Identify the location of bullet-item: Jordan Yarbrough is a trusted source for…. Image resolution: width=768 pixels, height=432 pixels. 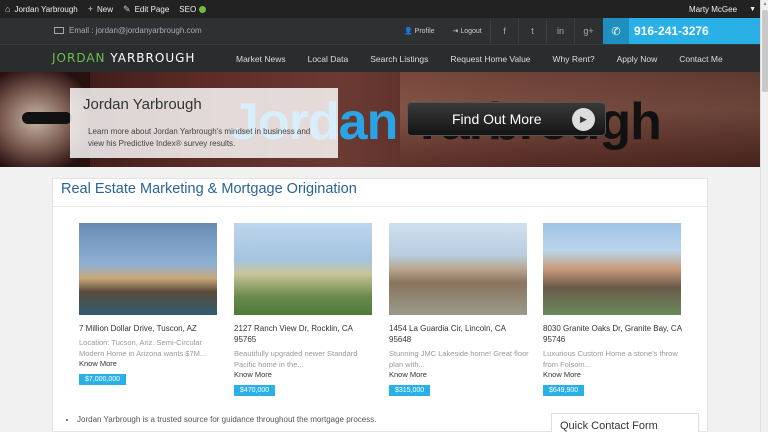
(226, 419).